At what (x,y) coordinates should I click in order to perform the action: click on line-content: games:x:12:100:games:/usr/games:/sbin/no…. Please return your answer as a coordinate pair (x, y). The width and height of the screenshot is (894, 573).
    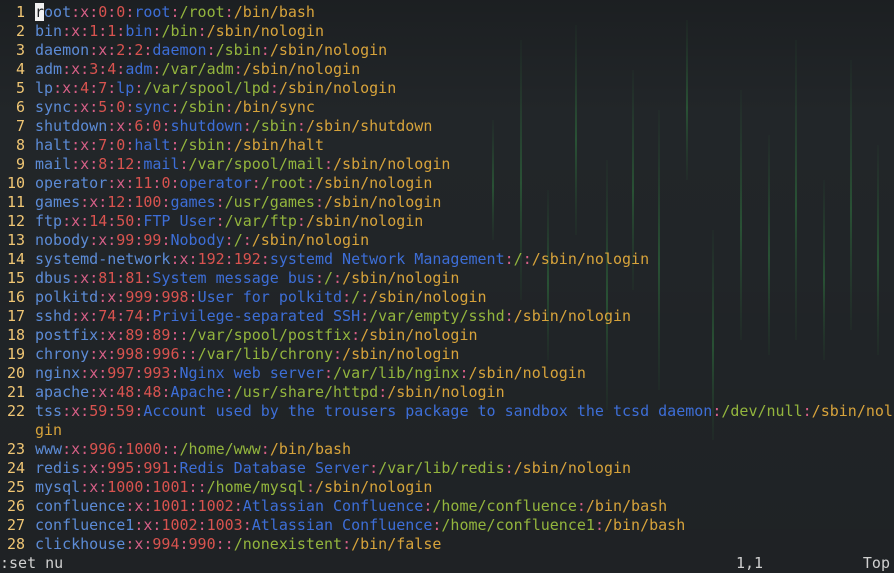
    Looking at the image, I should click on (238, 202).